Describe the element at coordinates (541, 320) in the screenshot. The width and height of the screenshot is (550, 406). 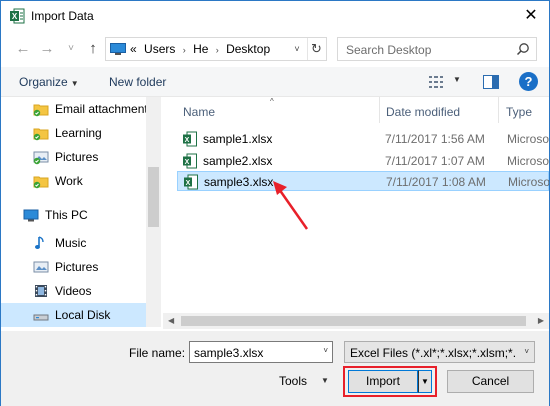
I see `scroll-right-icon: ▶` at that location.